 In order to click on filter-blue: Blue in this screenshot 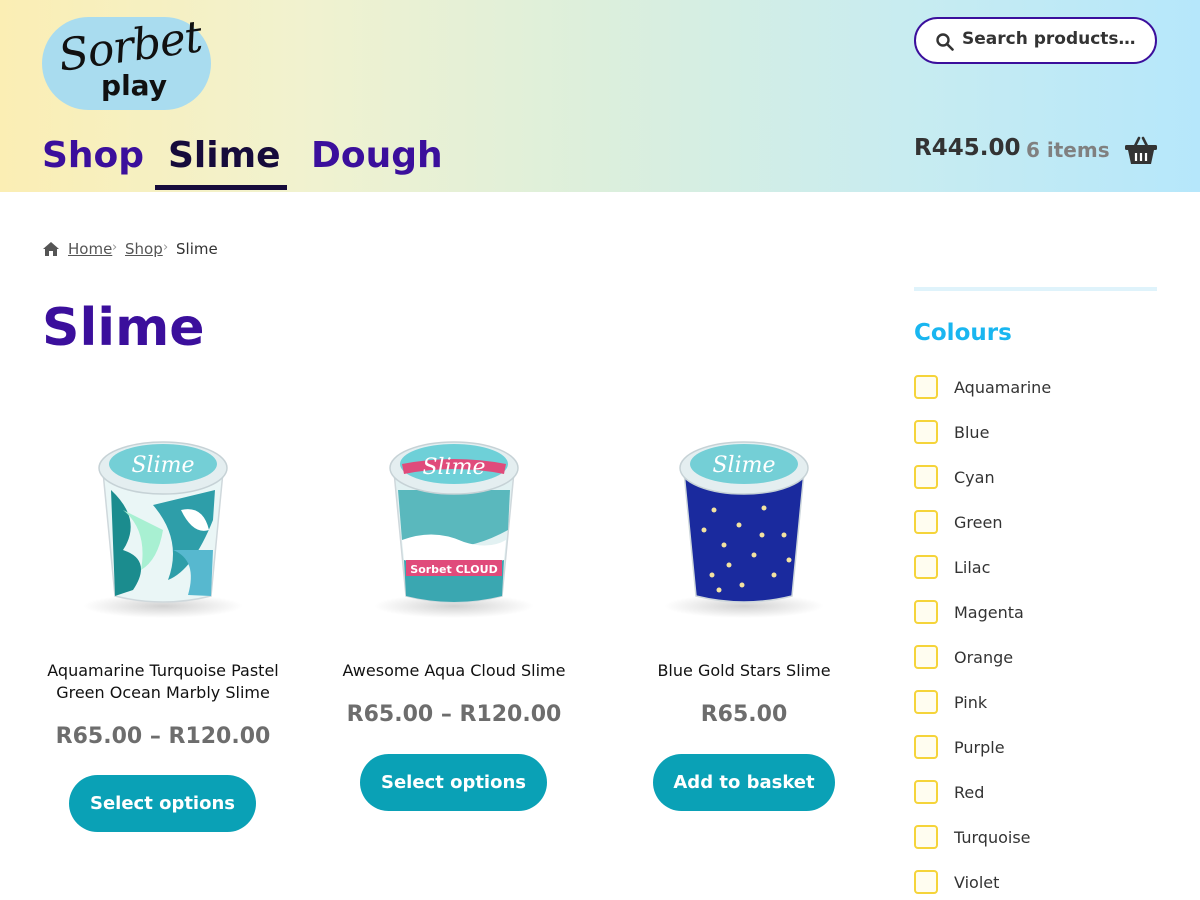, I will do `click(1034, 433)`.